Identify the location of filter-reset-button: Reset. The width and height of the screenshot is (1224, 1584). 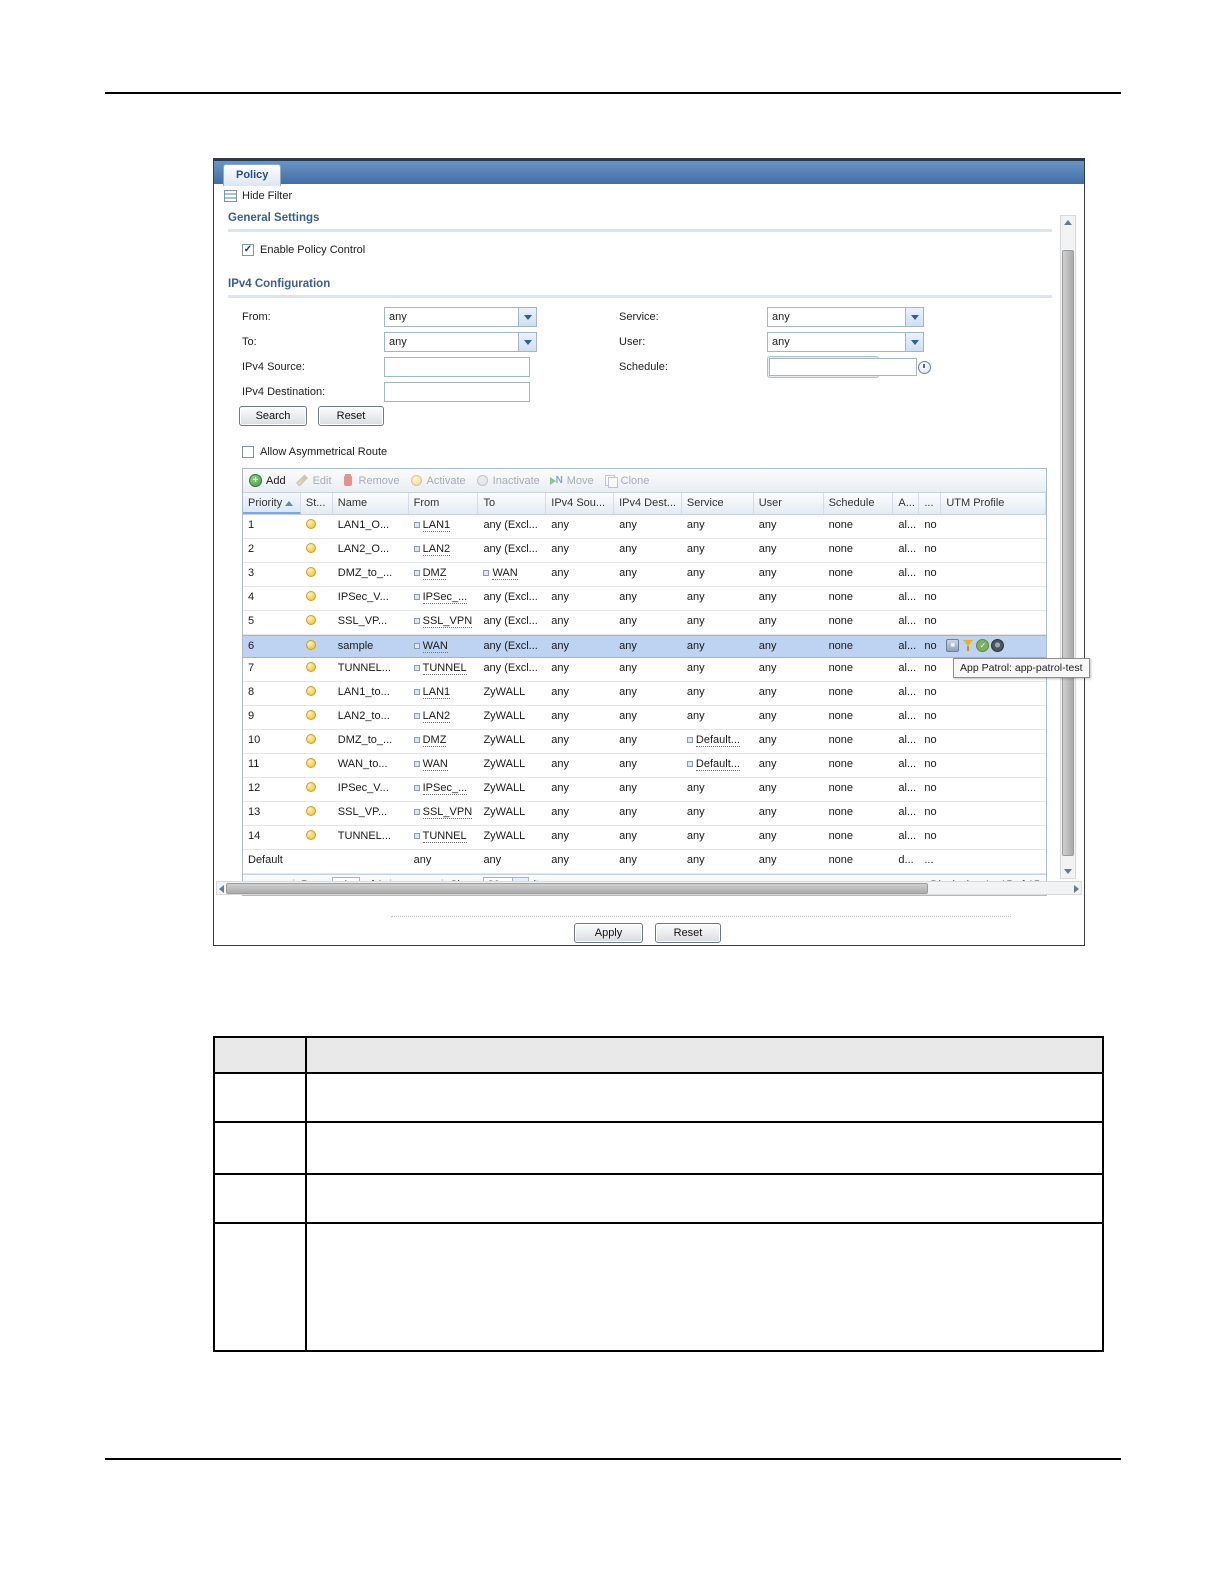
(351, 416).